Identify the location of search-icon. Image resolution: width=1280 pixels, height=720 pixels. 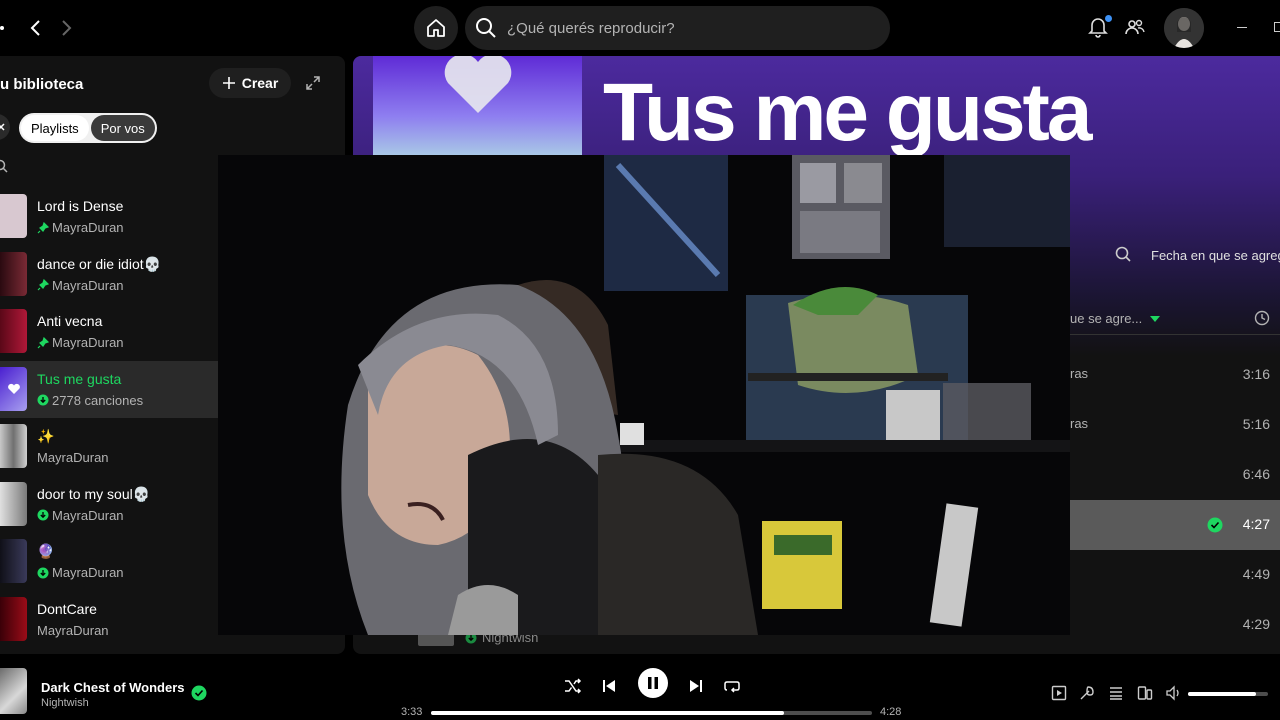
(486, 28).